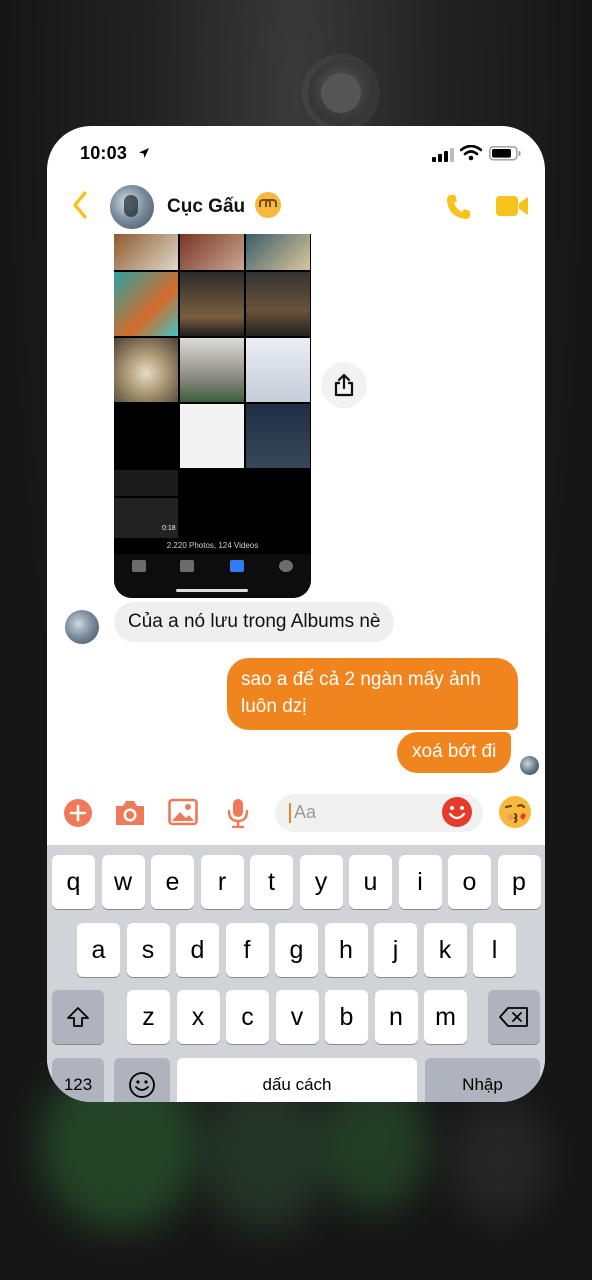  Describe the element at coordinates (454, 752) in the screenshot. I see `message-bubble-outgoing: xoá bớt đi` at that location.